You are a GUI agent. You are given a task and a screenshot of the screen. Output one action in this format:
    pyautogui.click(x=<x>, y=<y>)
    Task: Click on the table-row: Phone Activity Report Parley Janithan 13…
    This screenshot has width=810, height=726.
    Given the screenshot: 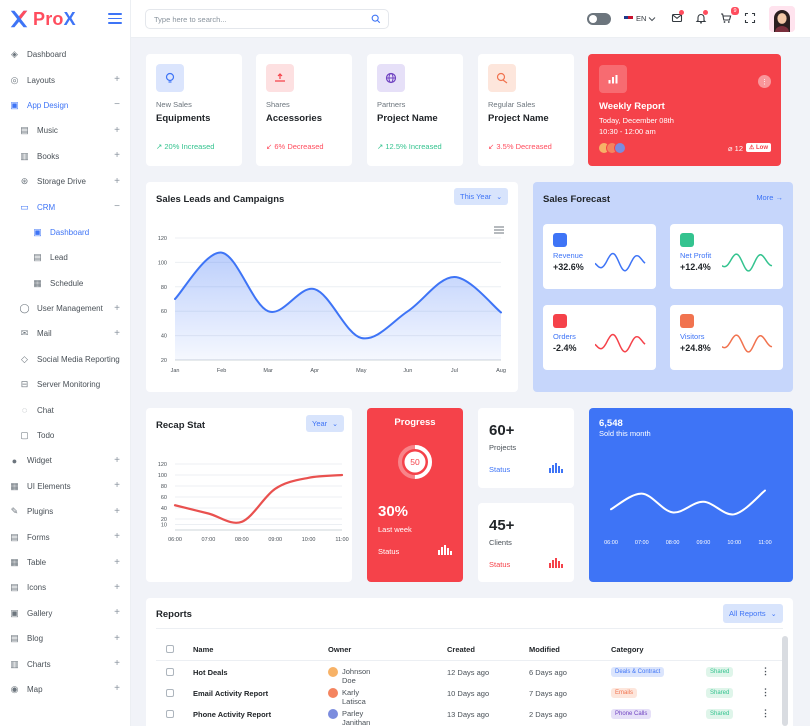 What is the action you would take?
    pyautogui.click(x=469, y=716)
    